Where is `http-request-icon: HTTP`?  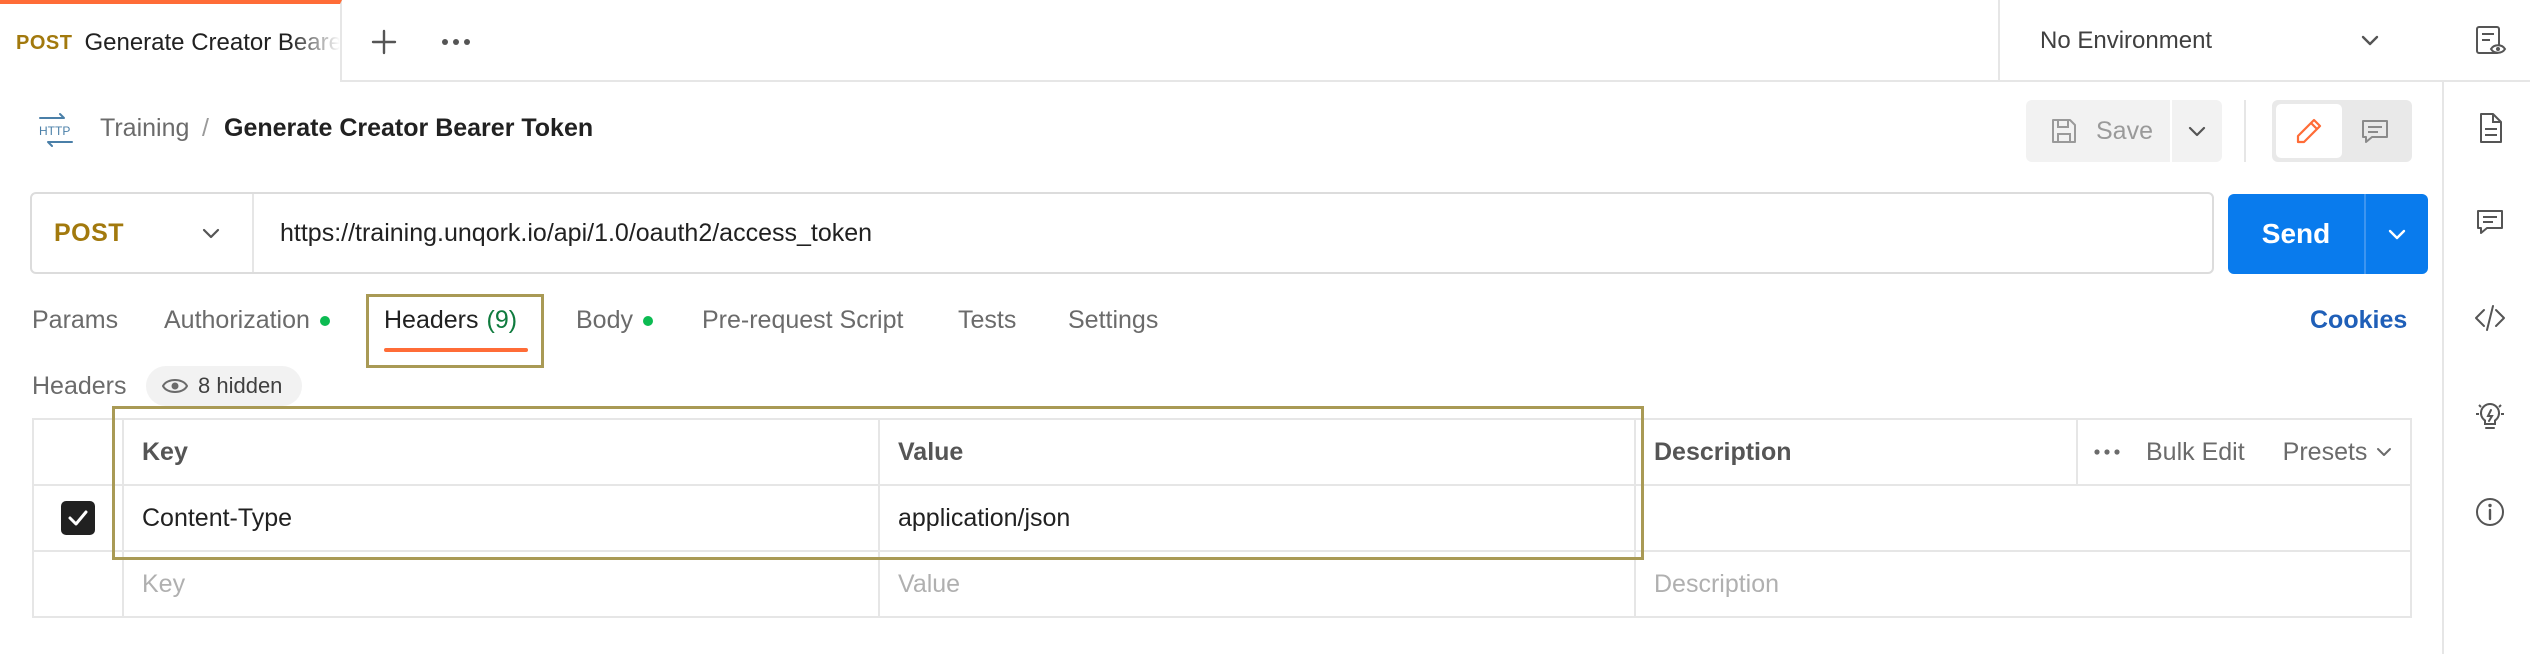 http-request-icon: HTTP is located at coordinates (56, 132).